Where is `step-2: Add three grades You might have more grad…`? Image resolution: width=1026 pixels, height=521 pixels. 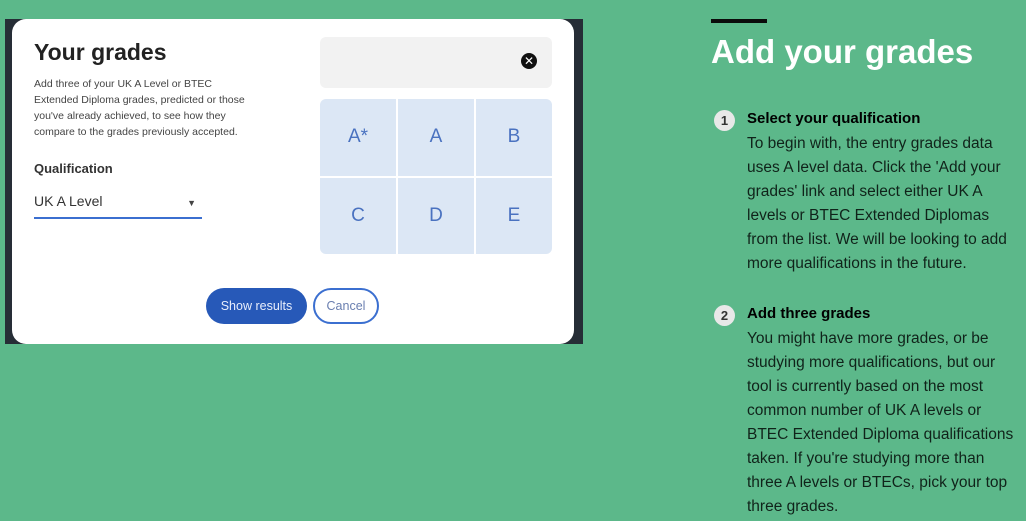 step-2: Add three grades You might have more grad… is located at coordinates (884, 411).